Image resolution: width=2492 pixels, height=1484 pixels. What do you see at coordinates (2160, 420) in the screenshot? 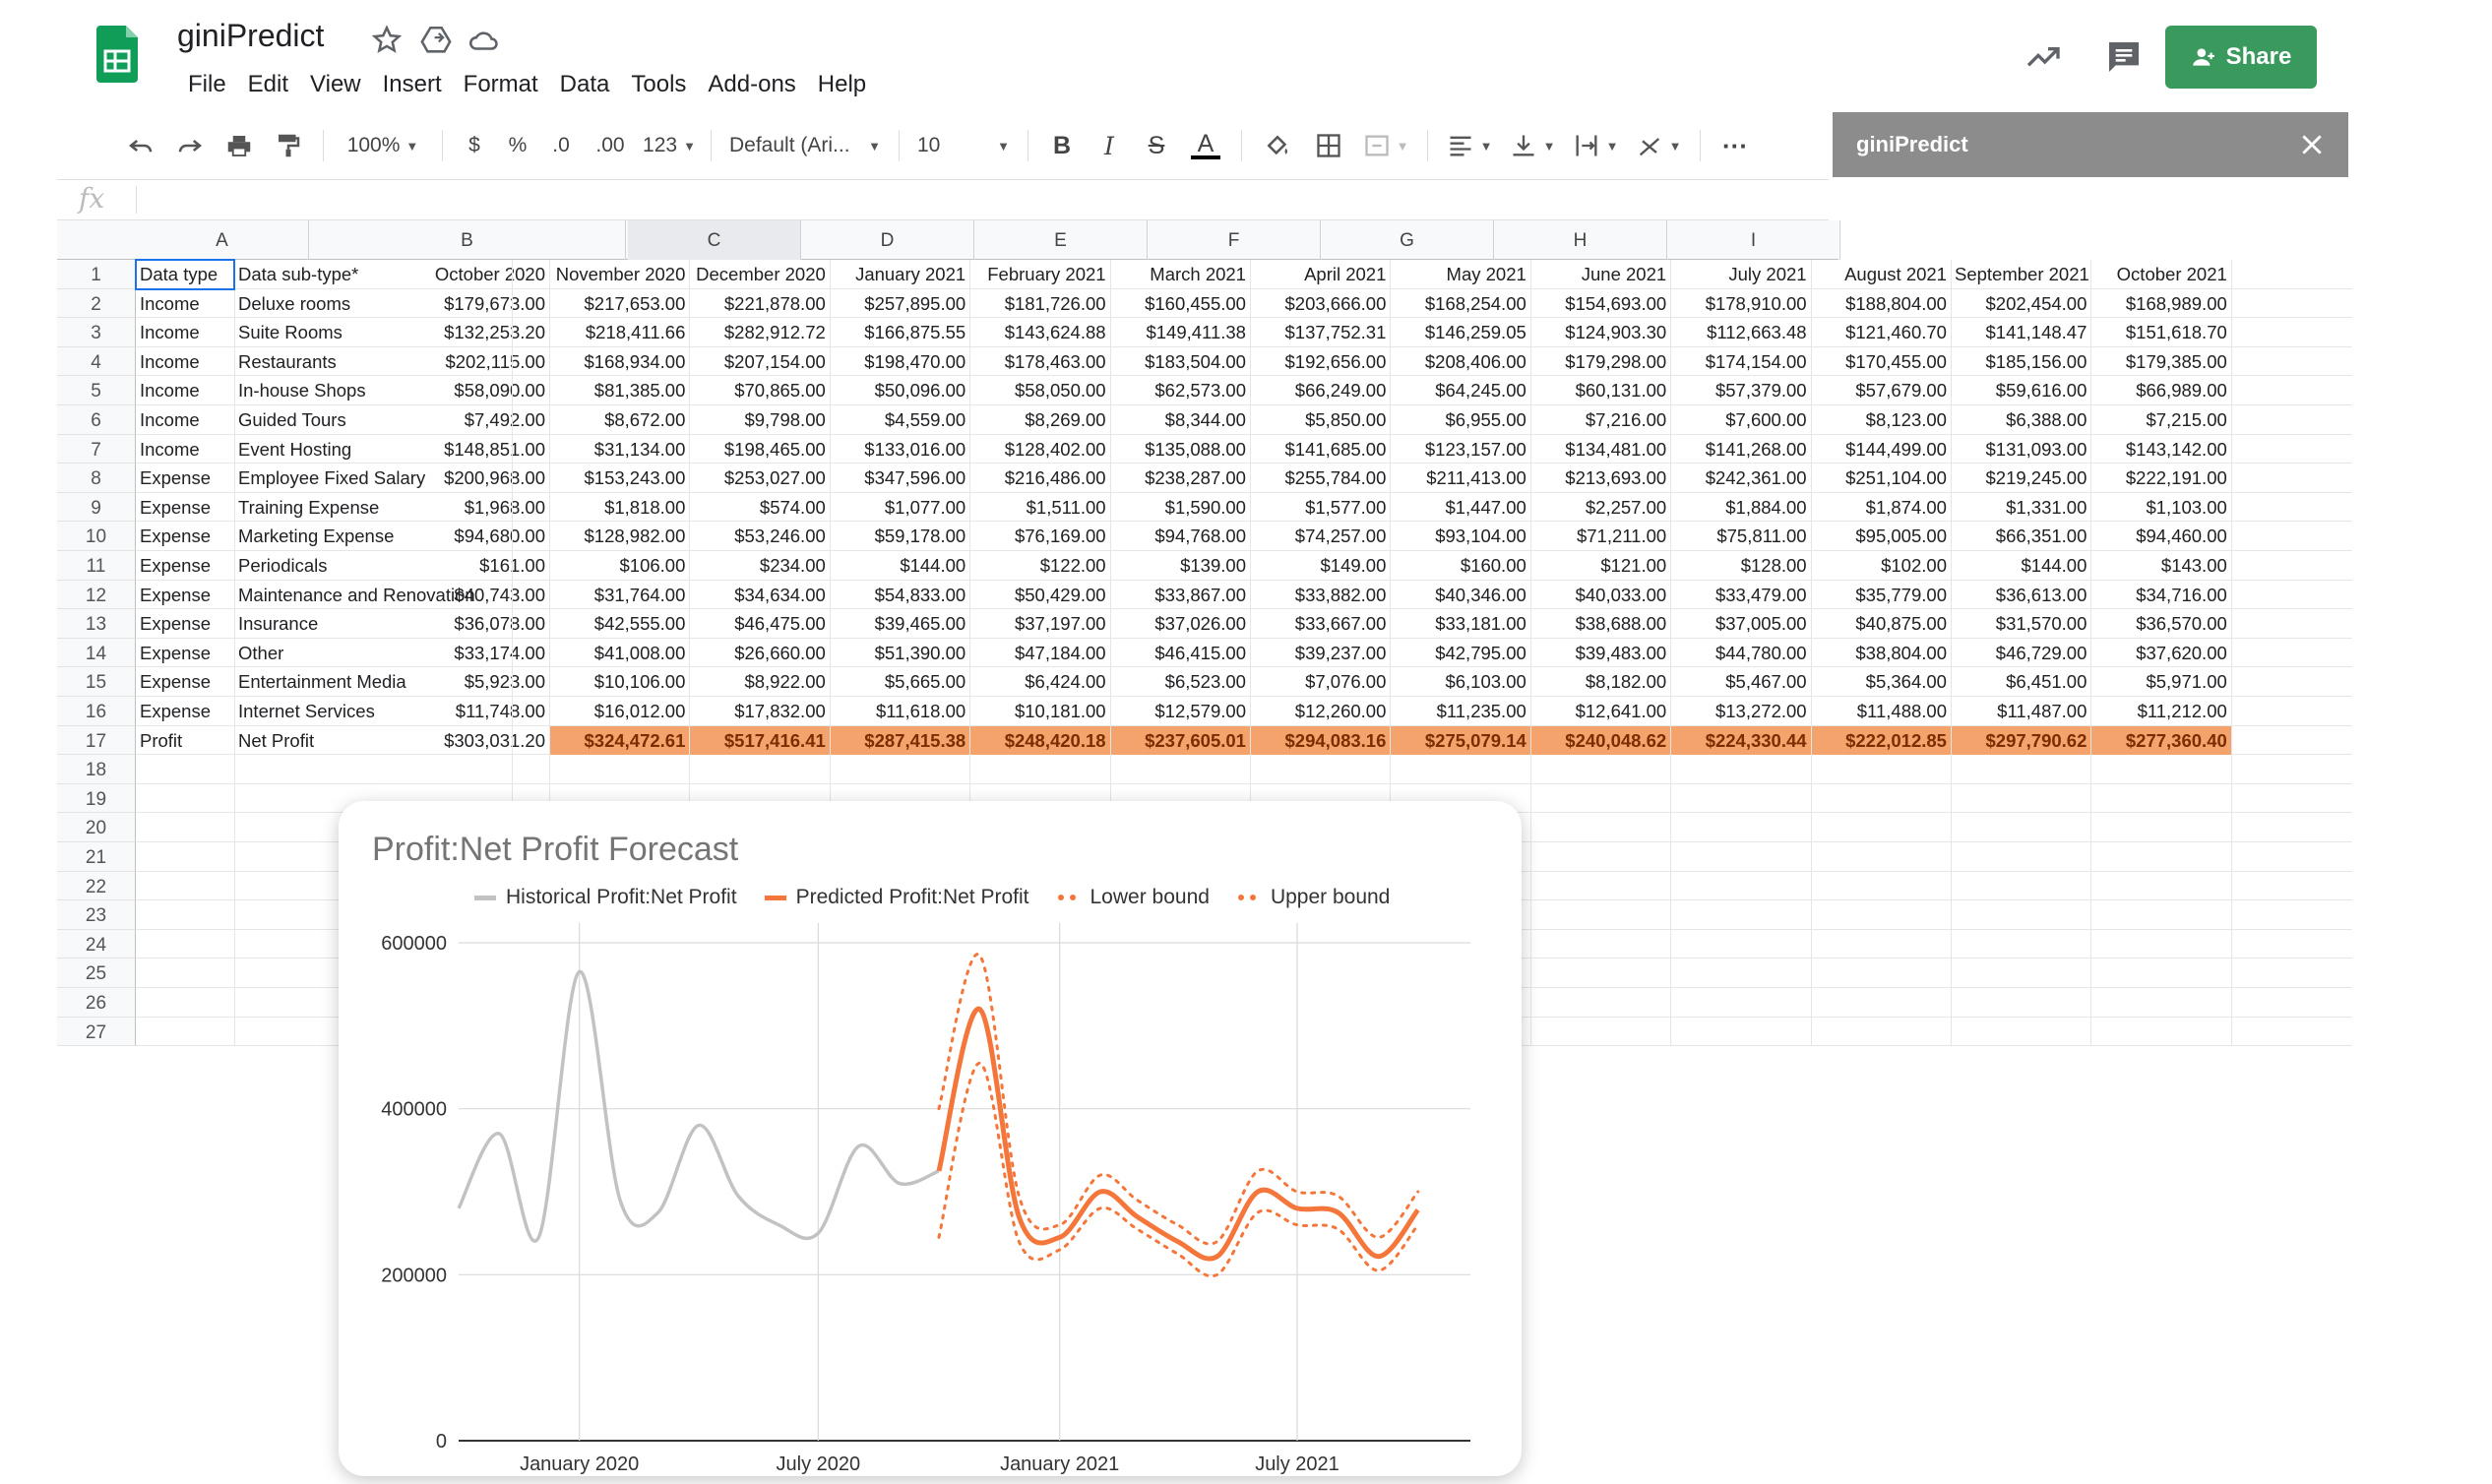
I see `grid-cell: $7,215.00` at bounding box center [2160, 420].